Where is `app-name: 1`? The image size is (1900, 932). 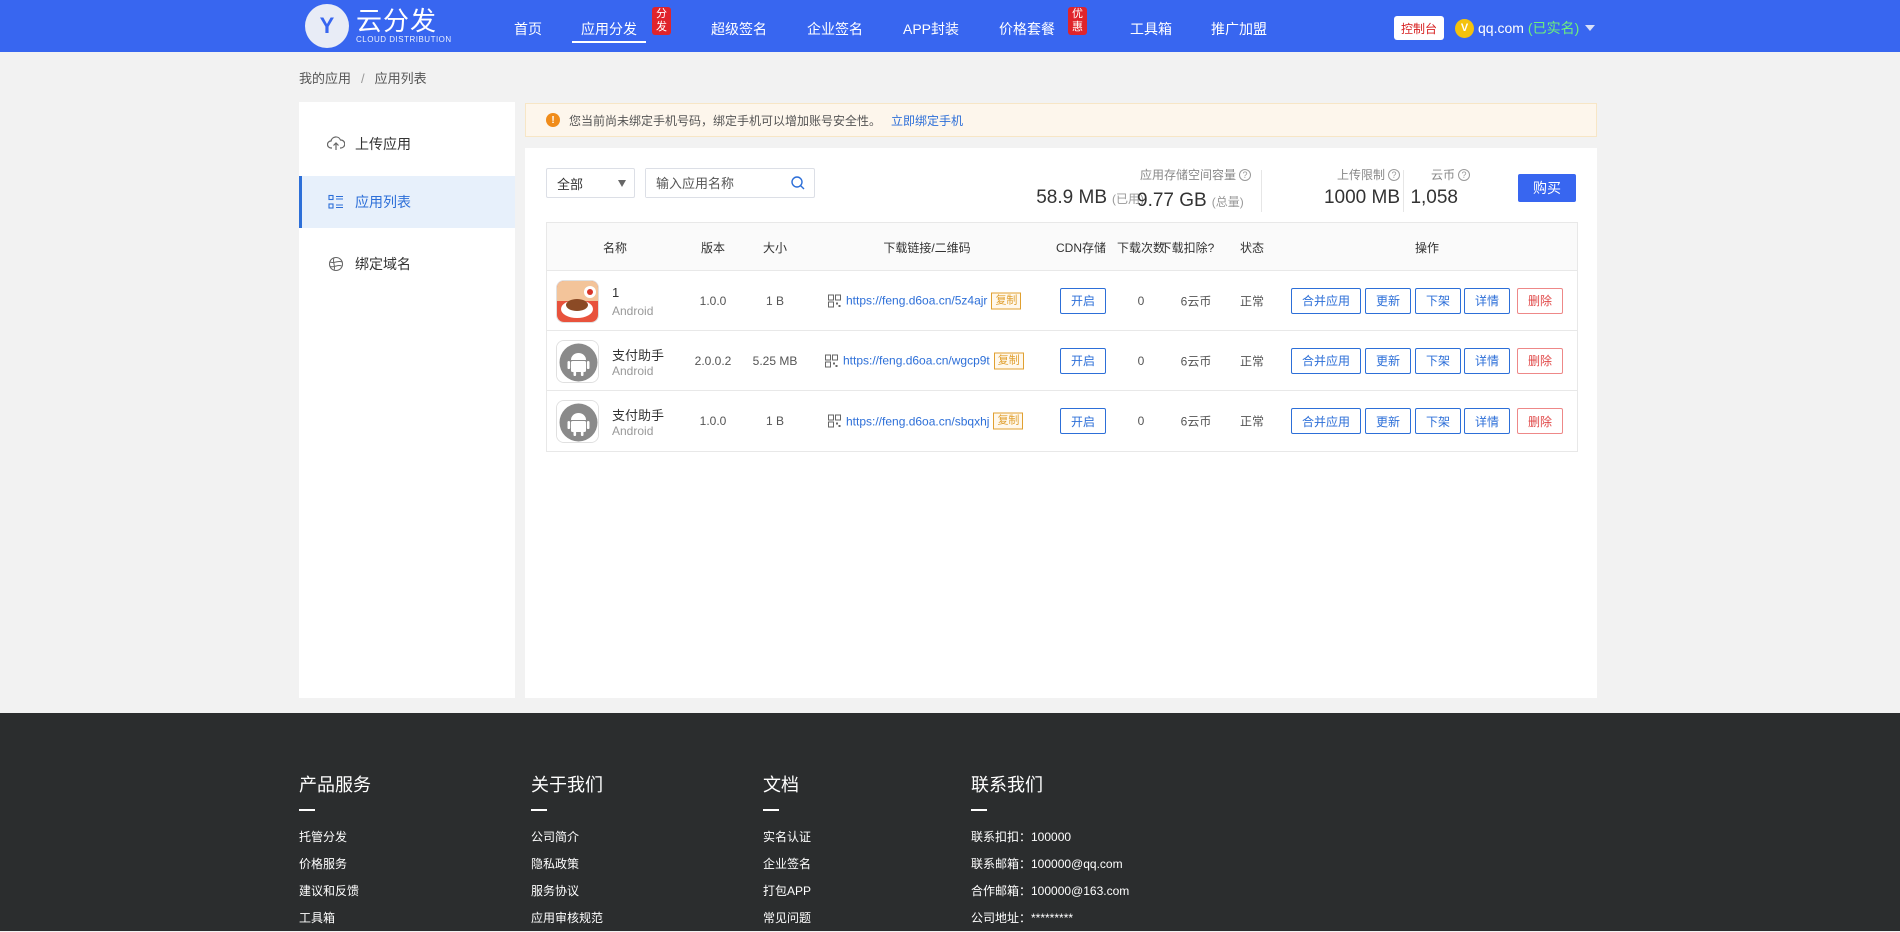
app-name: 1 is located at coordinates (615, 292).